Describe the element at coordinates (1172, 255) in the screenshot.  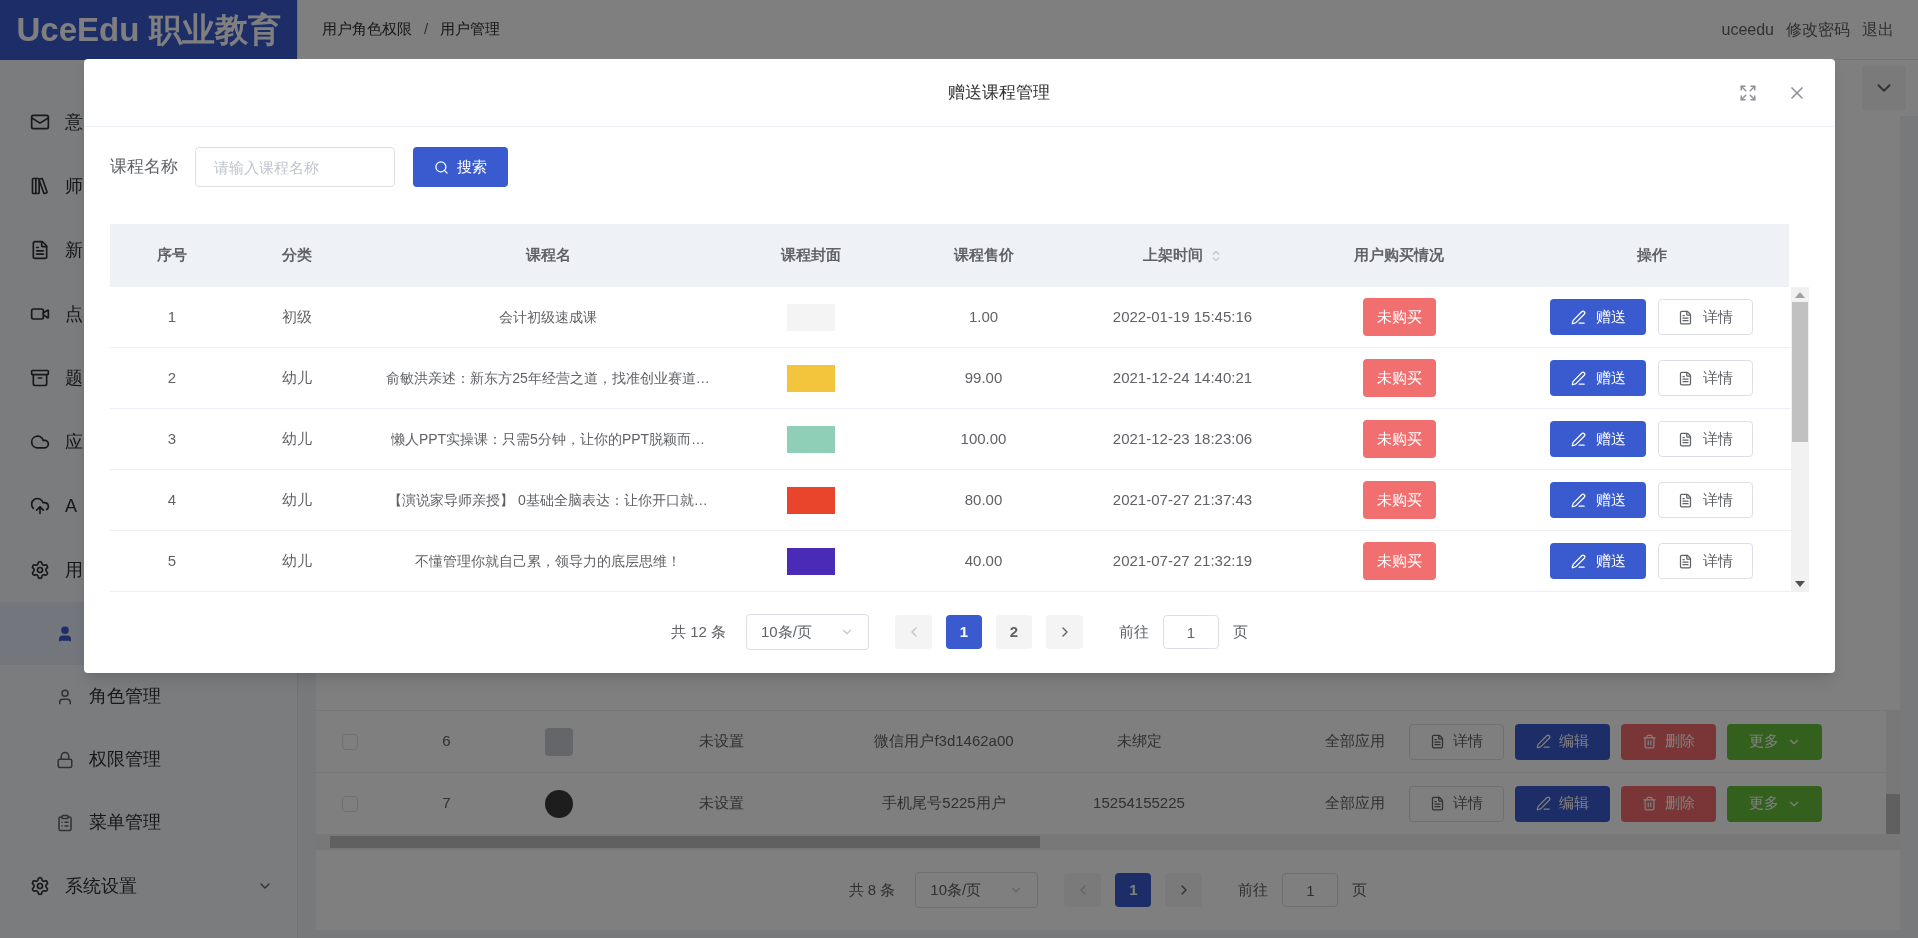
I see `column-header: 上架时间` at that location.